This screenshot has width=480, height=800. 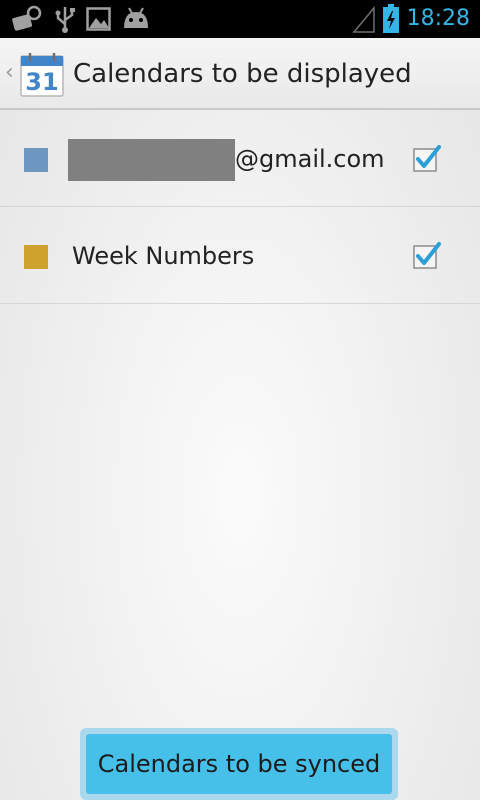 I want to click on usb-icon, so click(x=65, y=21).